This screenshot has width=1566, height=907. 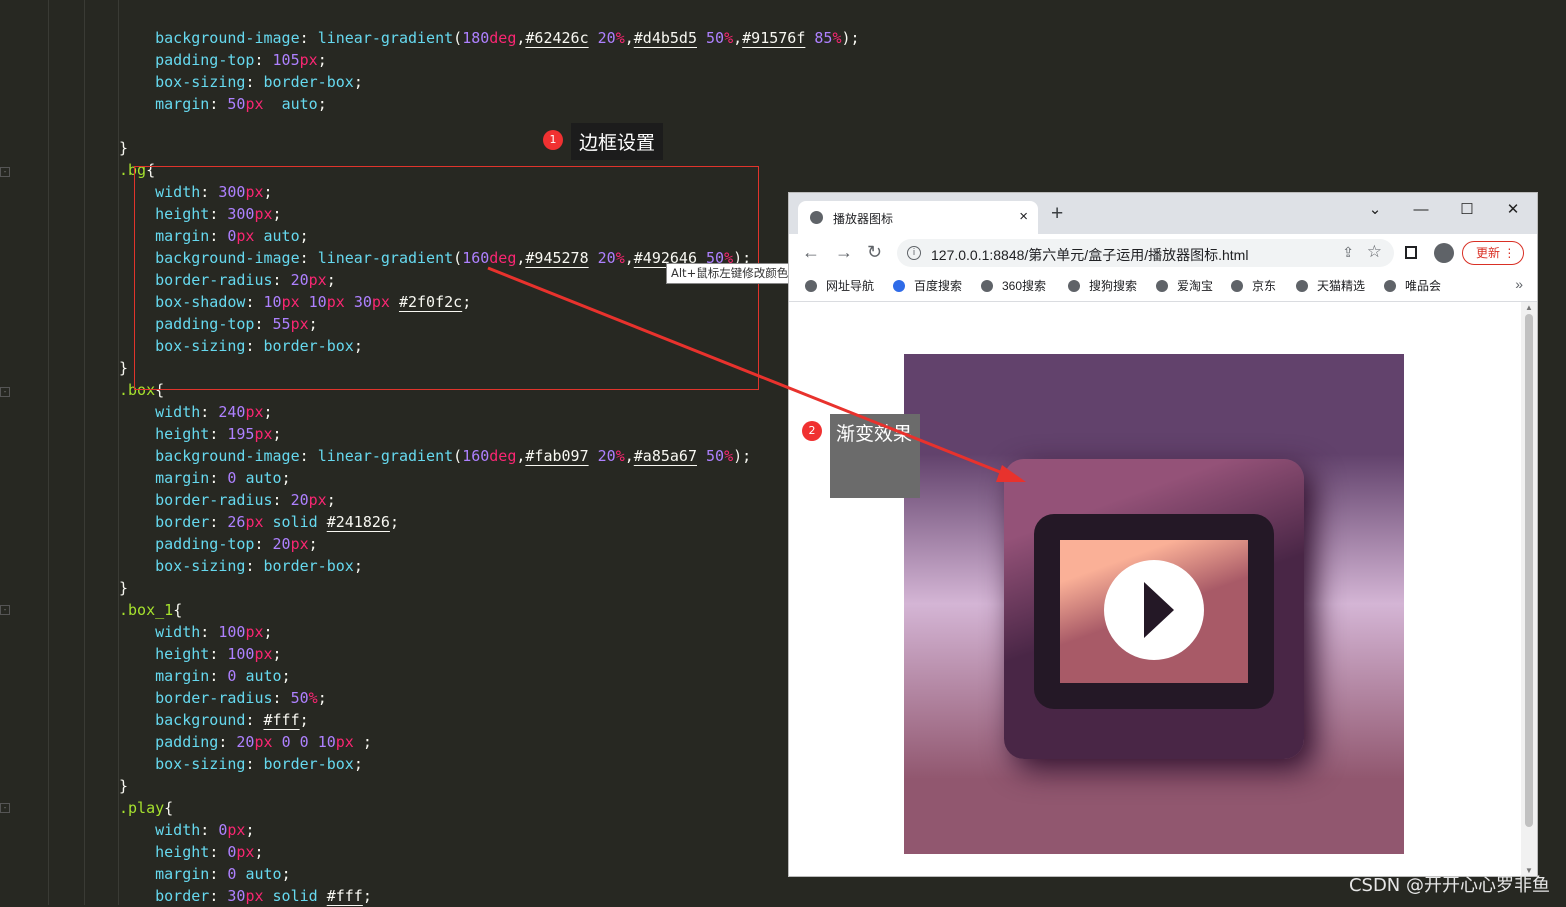 I want to click on bookmarks-more-icon: », so click(x=1519, y=284).